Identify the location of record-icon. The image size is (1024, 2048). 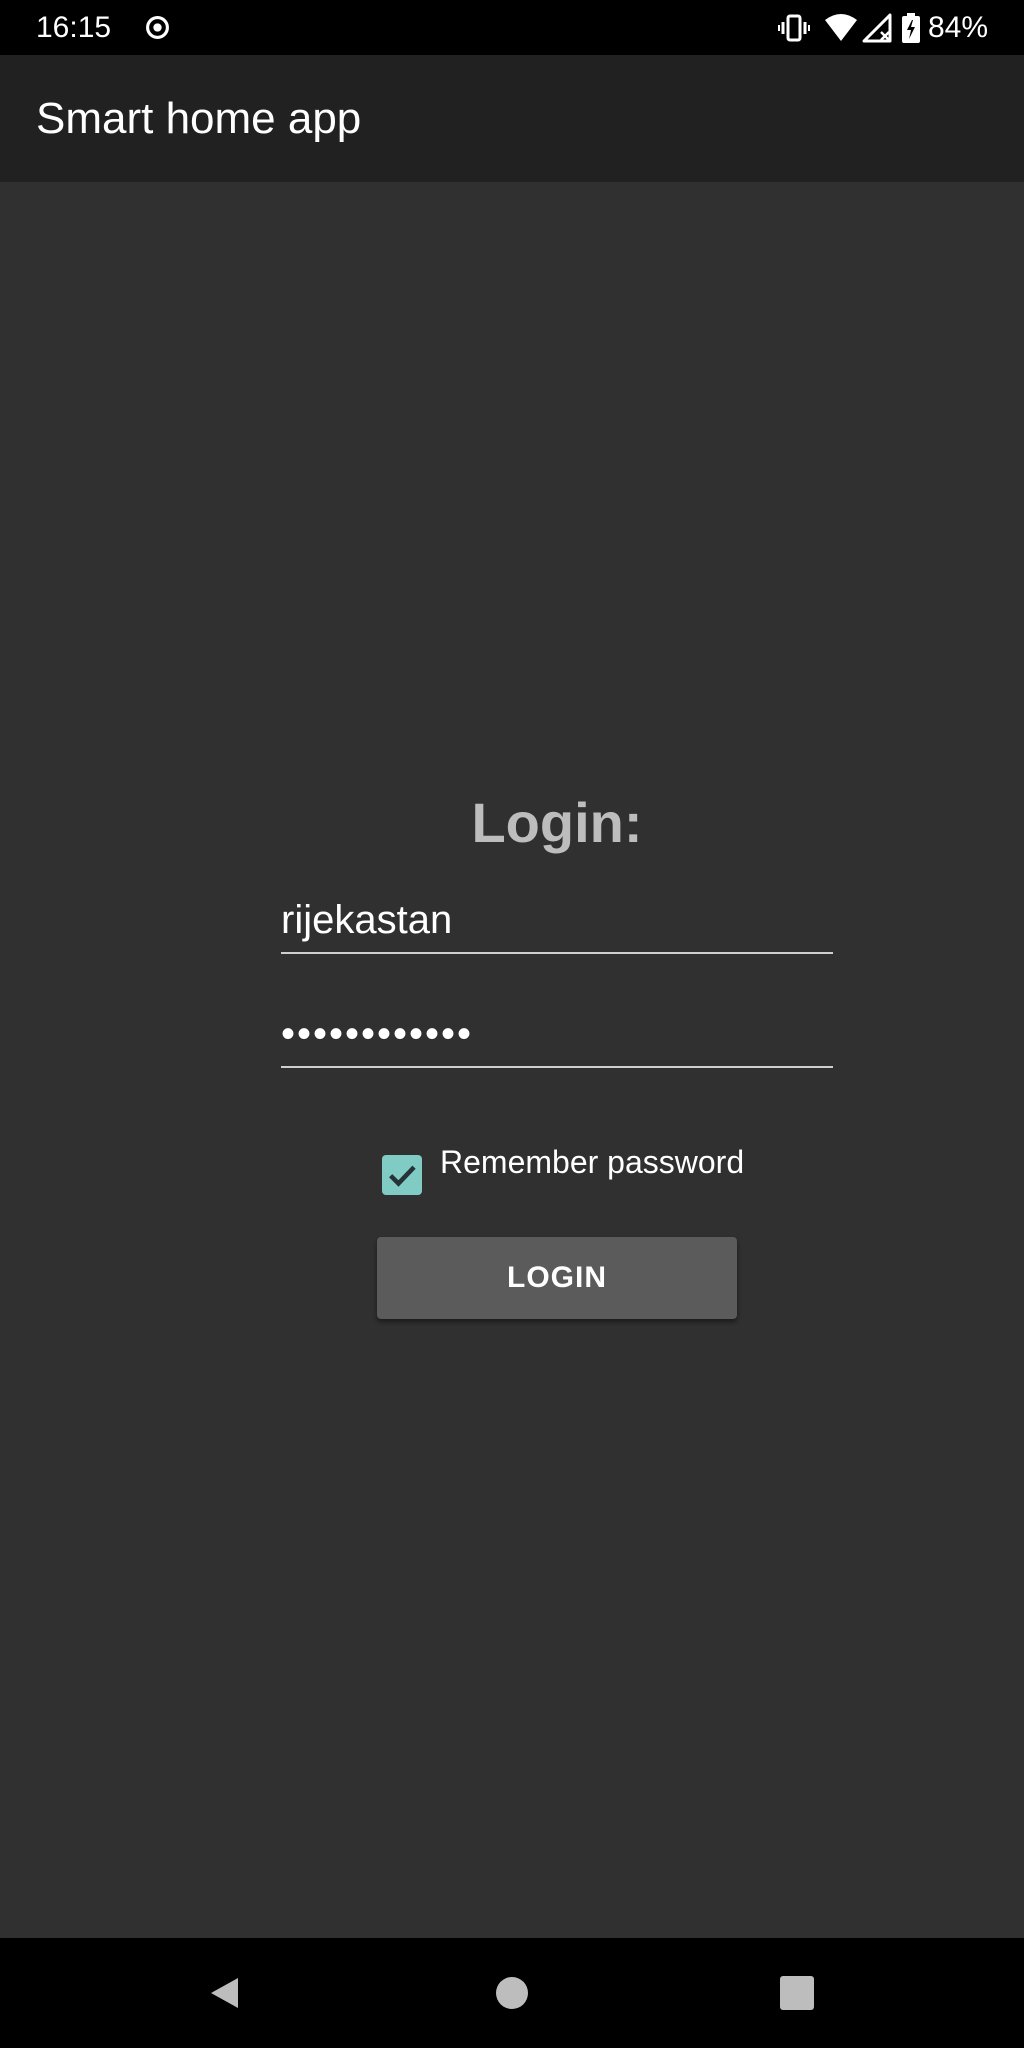
(157, 27).